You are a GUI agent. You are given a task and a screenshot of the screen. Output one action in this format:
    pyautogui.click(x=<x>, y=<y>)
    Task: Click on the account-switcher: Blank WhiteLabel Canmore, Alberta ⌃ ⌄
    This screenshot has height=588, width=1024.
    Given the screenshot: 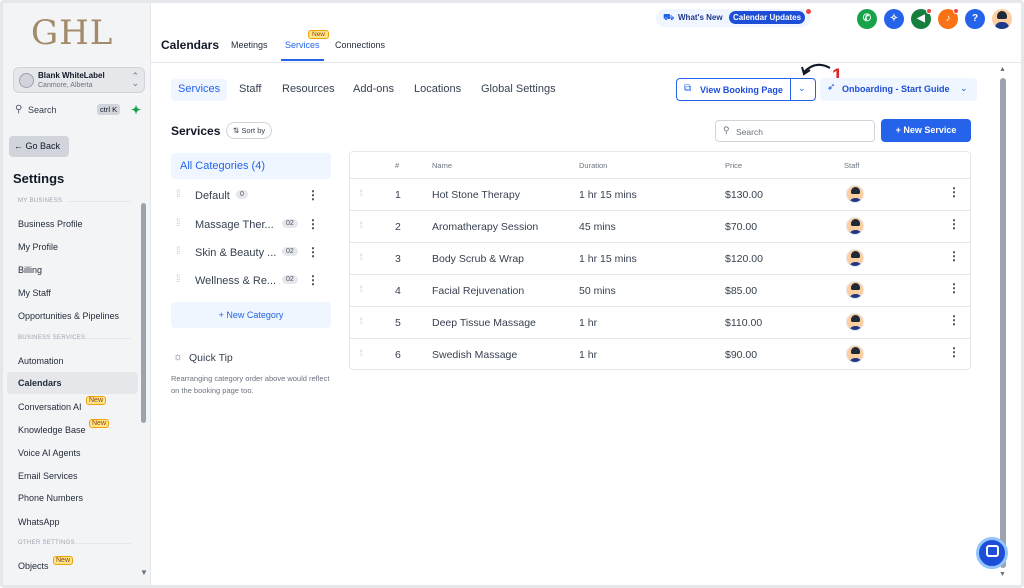 What is the action you would take?
    pyautogui.click(x=79, y=80)
    